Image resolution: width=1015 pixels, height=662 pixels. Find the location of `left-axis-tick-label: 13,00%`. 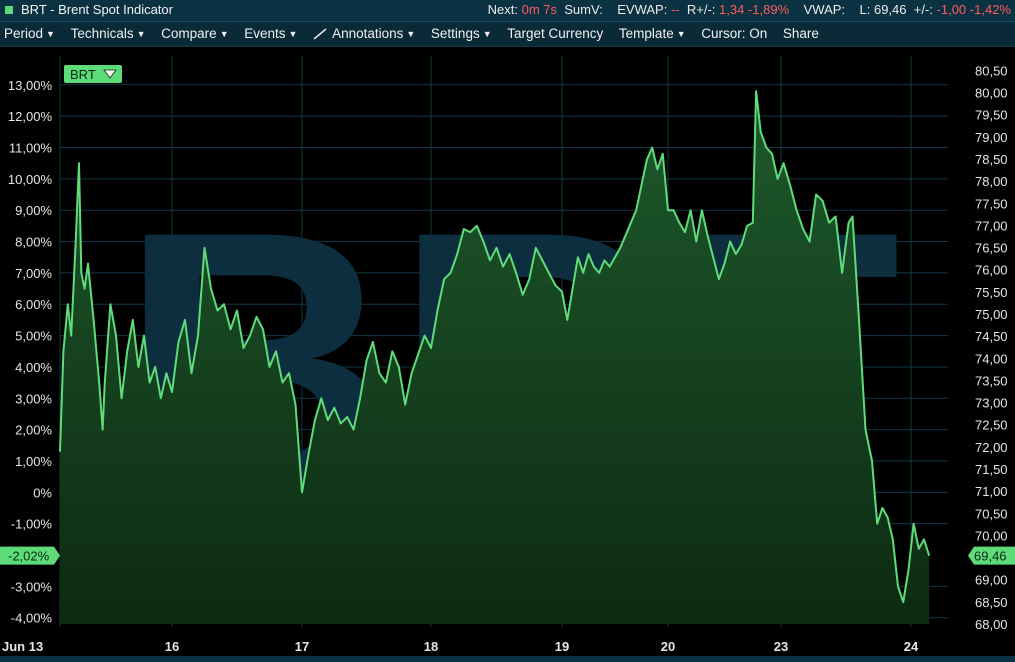

left-axis-tick-label: 13,00% is located at coordinates (30, 85).